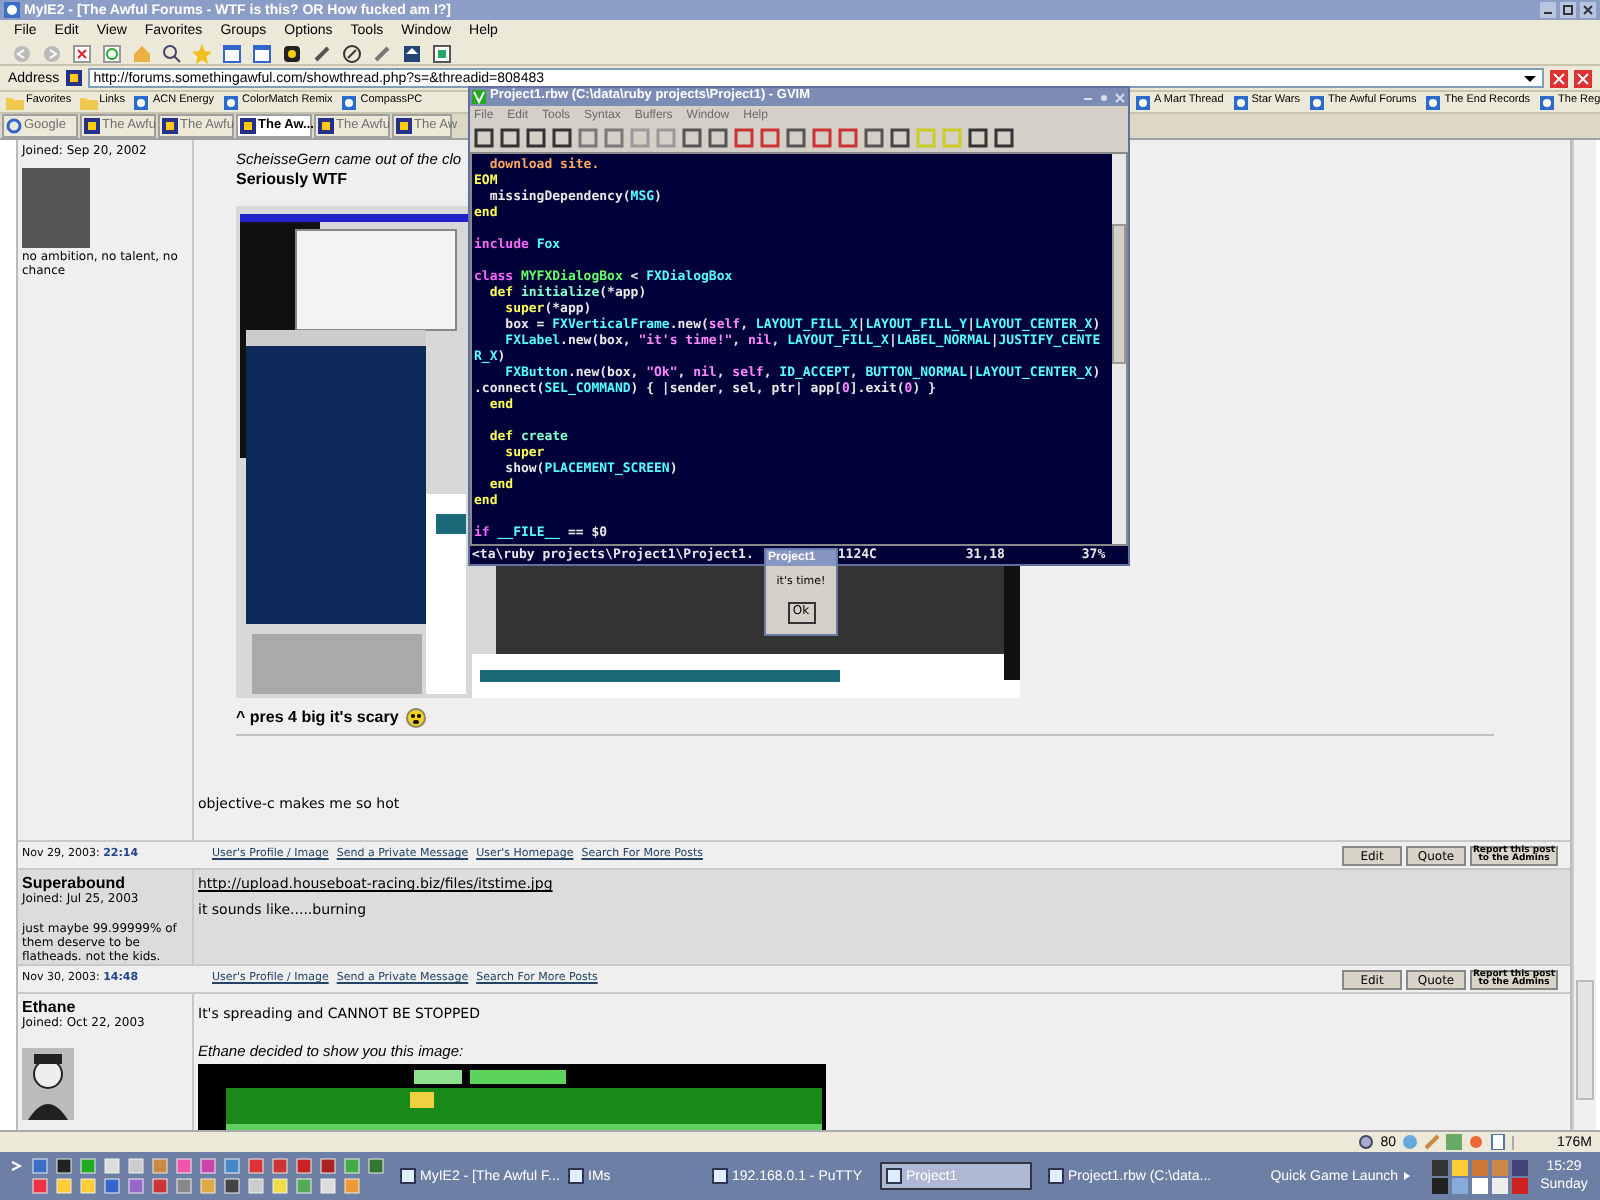 The width and height of the screenshot is (1600, 1200). I want to click on close-icon, so click(1588, 10).